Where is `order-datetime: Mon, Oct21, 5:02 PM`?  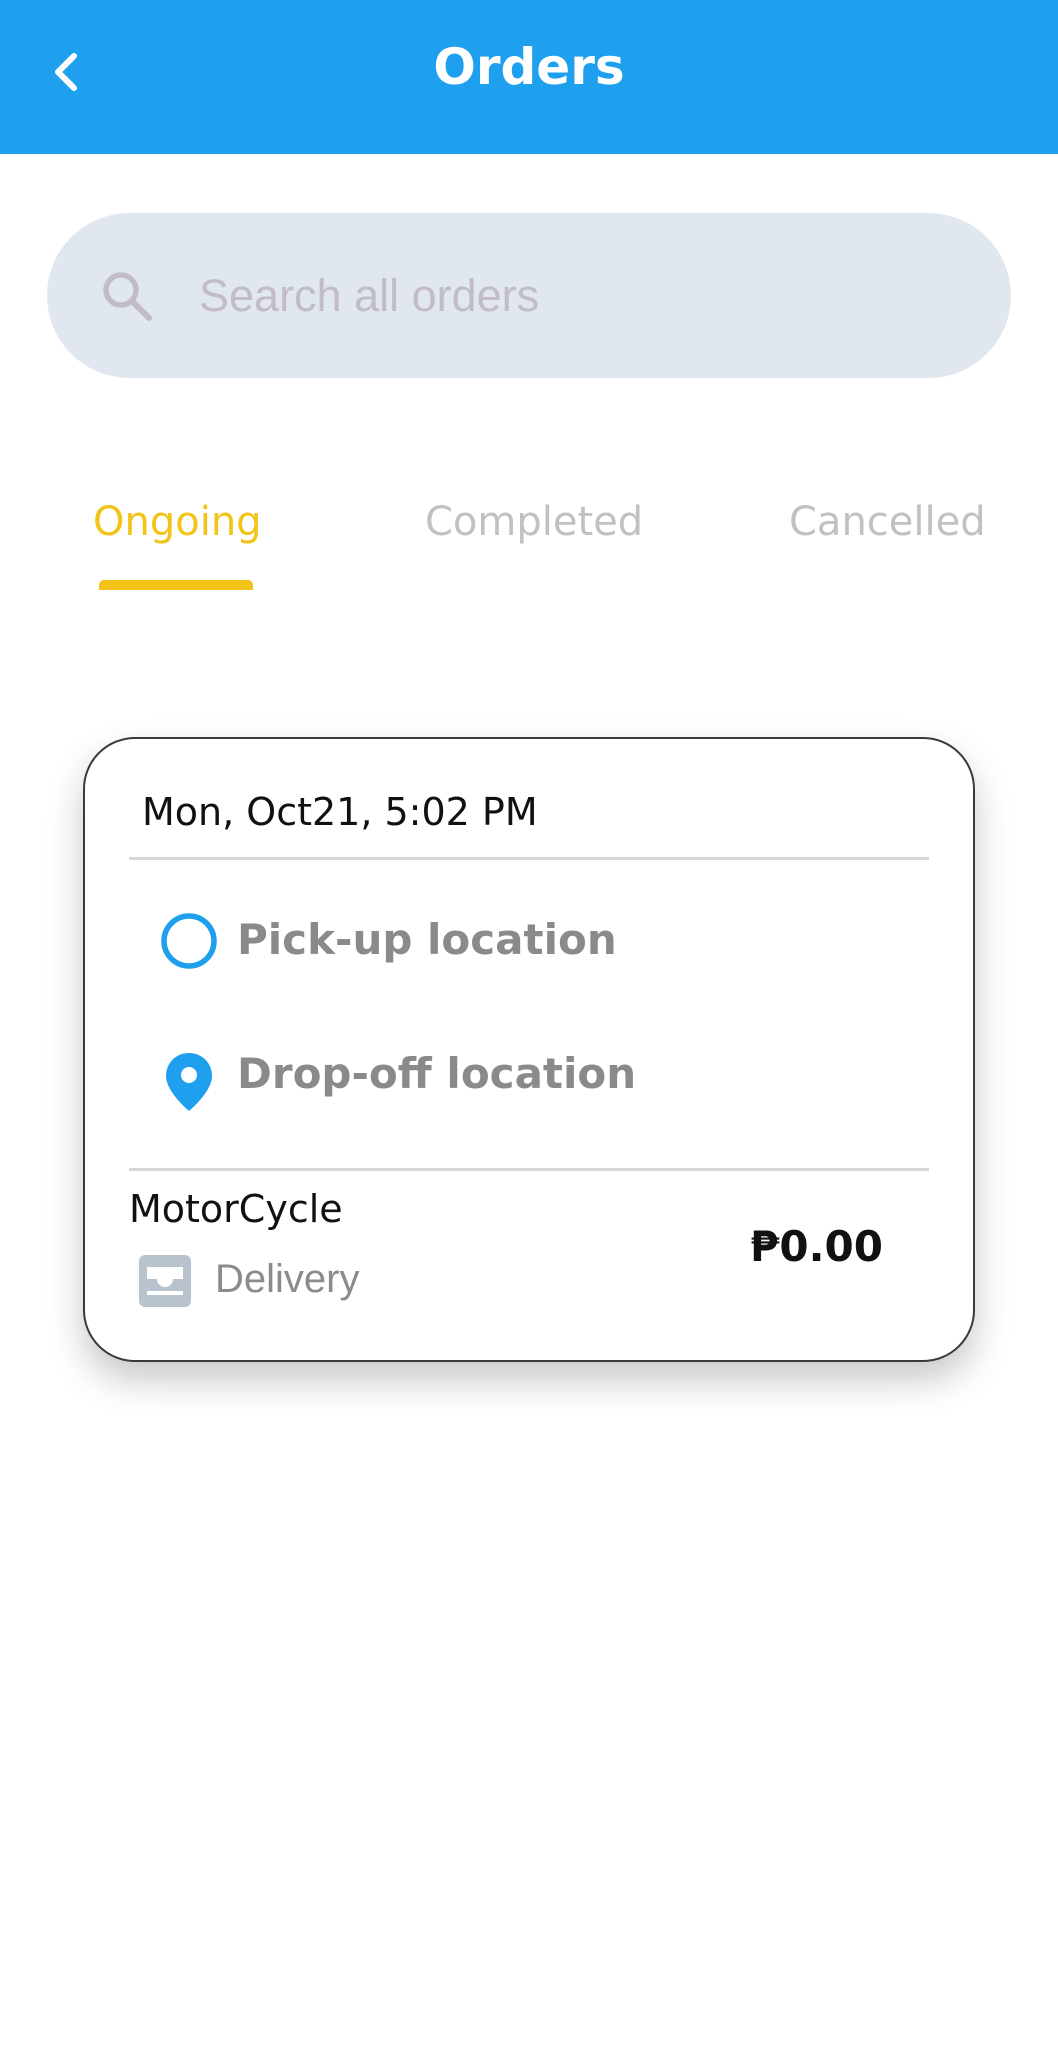
order-datetime: Mon, Oct21, 5:02 PM is located at coordinates (340, 812).